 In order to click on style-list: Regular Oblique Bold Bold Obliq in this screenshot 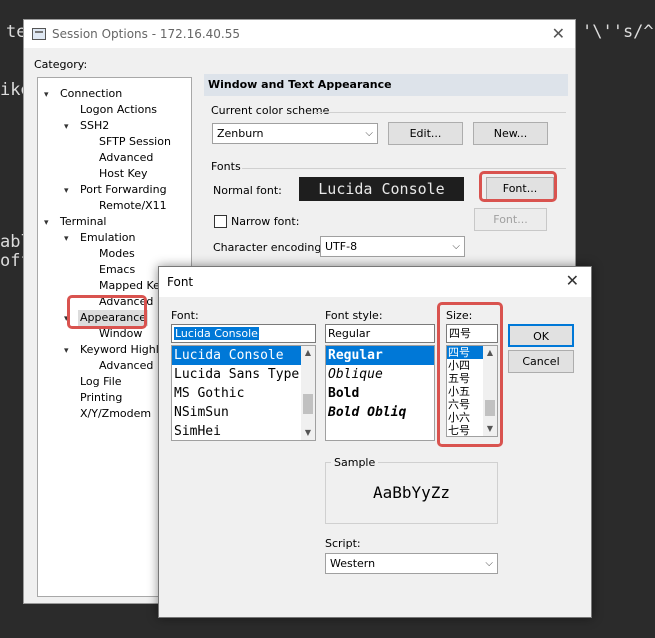, I will do `click(380, 393)`.